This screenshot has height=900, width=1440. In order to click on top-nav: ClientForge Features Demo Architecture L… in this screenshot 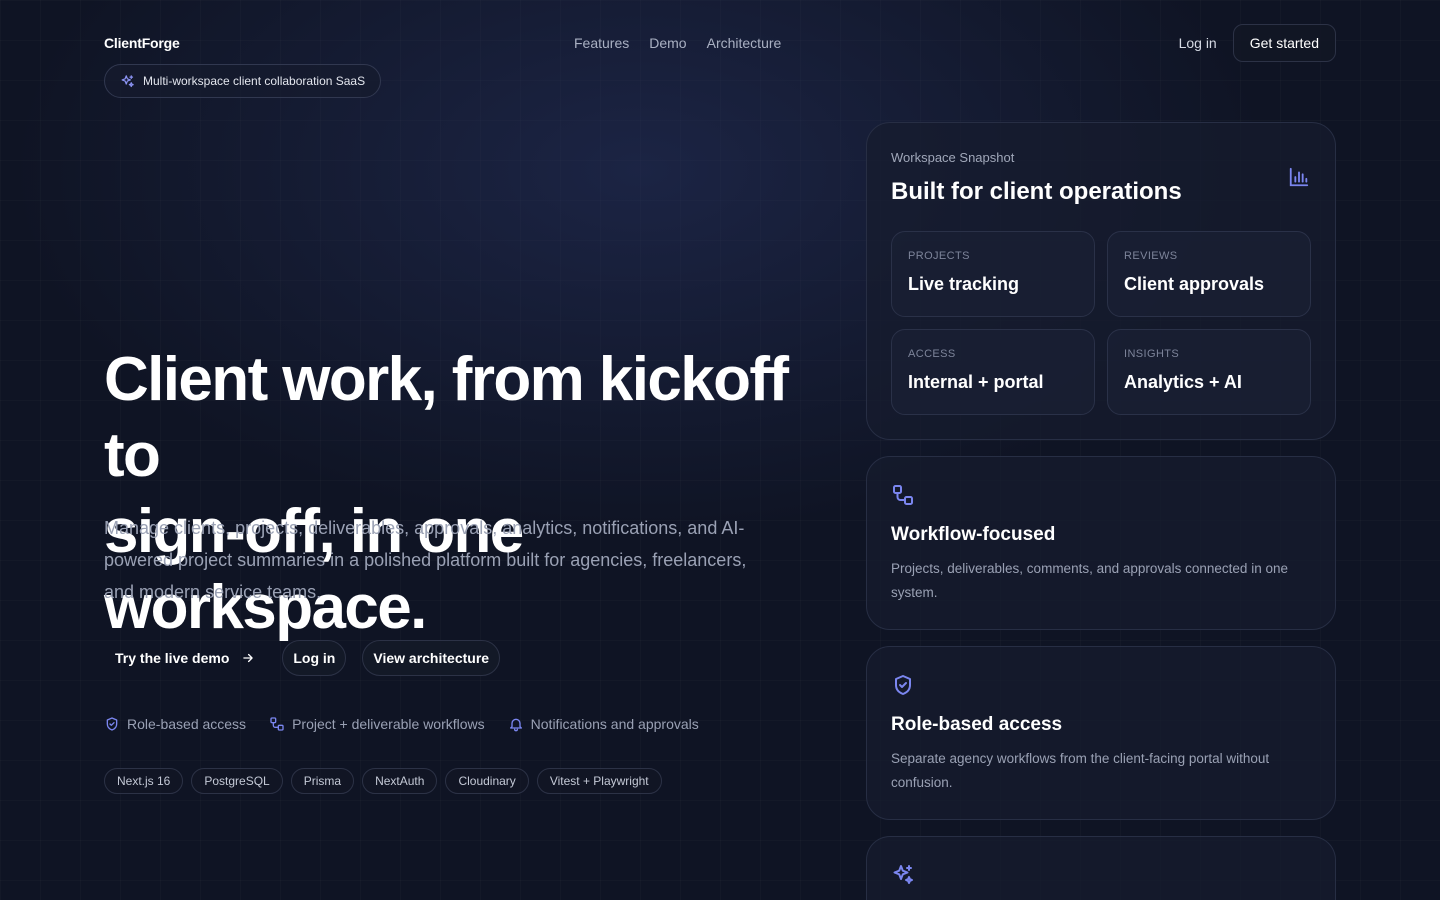, I will do `click(720, 43)`.